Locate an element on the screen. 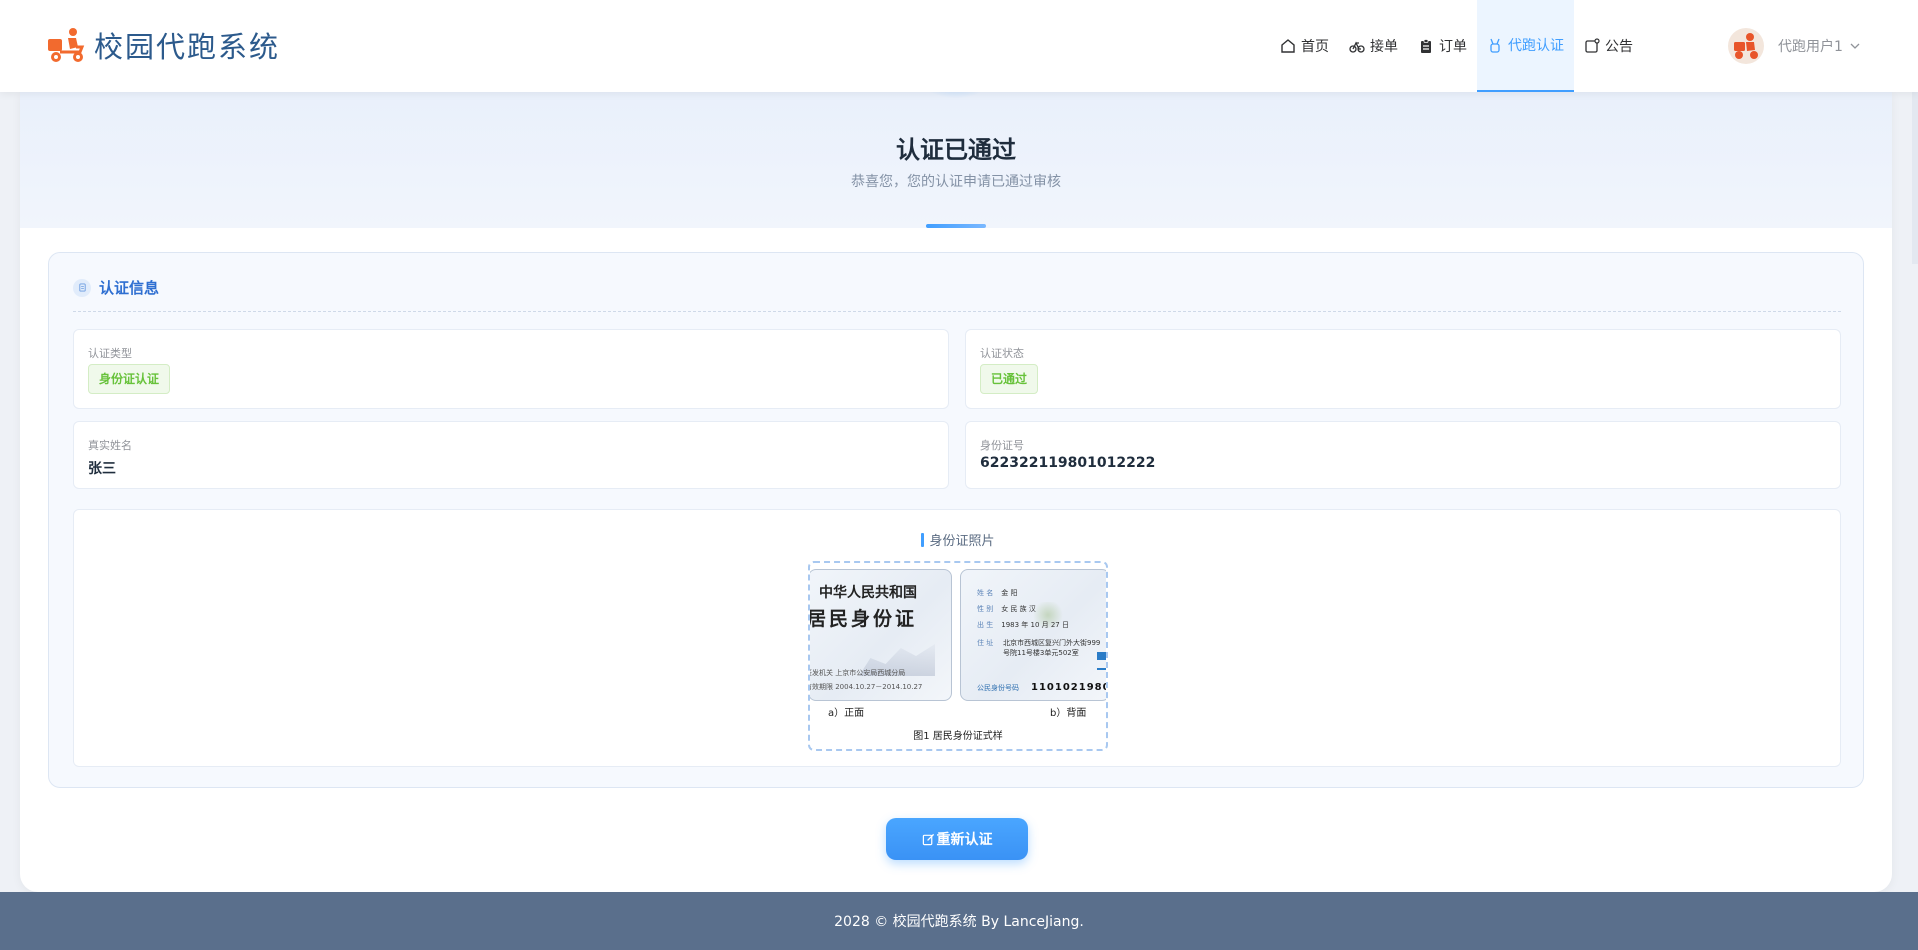 This screenshot has width=1918, height=950. real-name-value: 张三 is located at coordinates (102, 469).